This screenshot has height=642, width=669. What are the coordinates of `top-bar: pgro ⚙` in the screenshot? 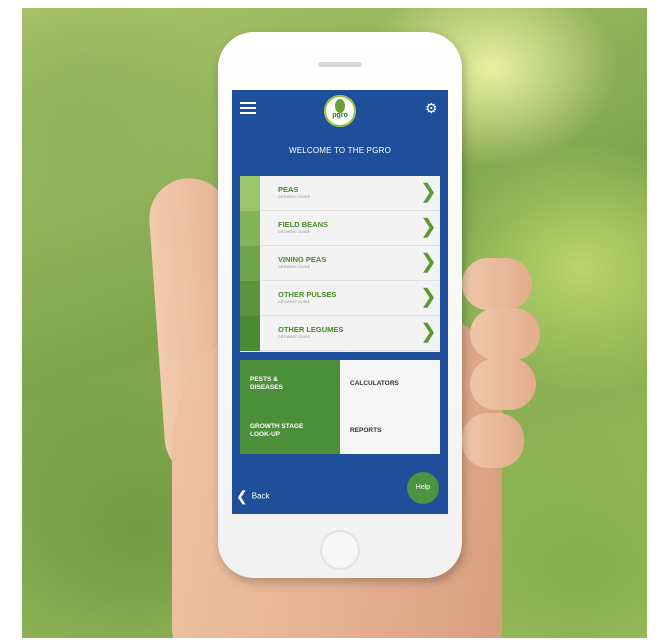 It's located at (340, 111).